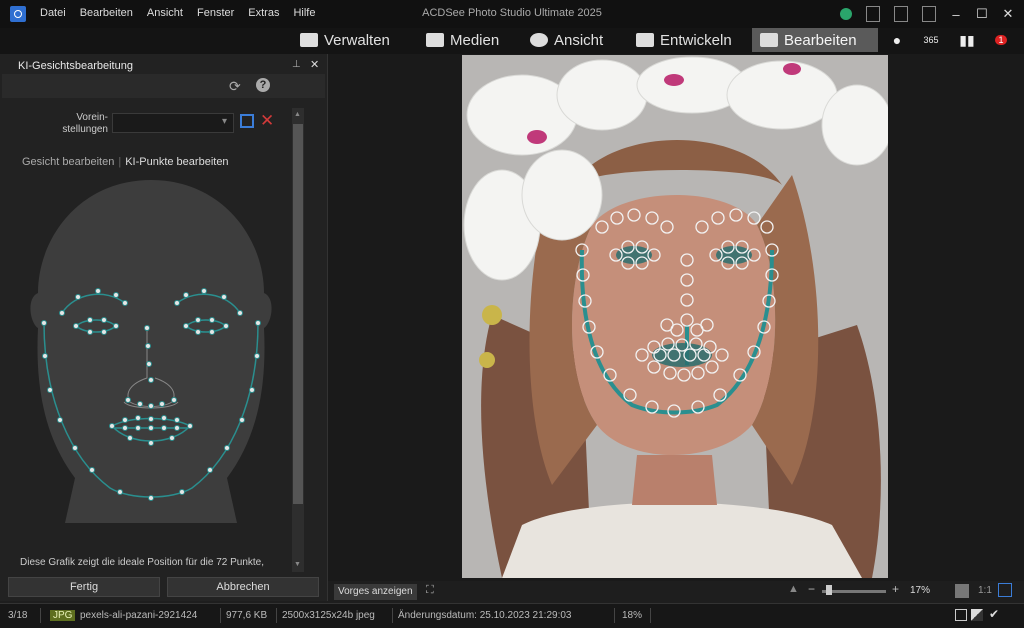  What do you see at coordinates (873, 14) in the screenshot?
I see `layout-left-icon` at bounding box center [873, 14].